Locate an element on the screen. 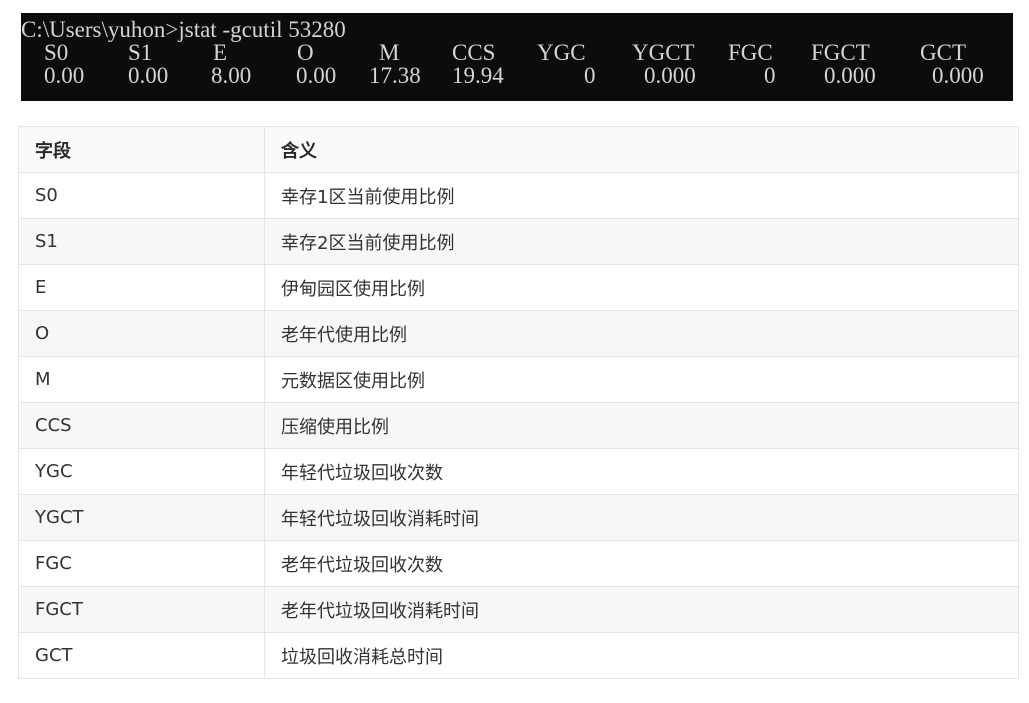 The height and width of the screenshot is (703, 1029). table-row: M 元数据区使用比例 is located at coordinates (518, 379).